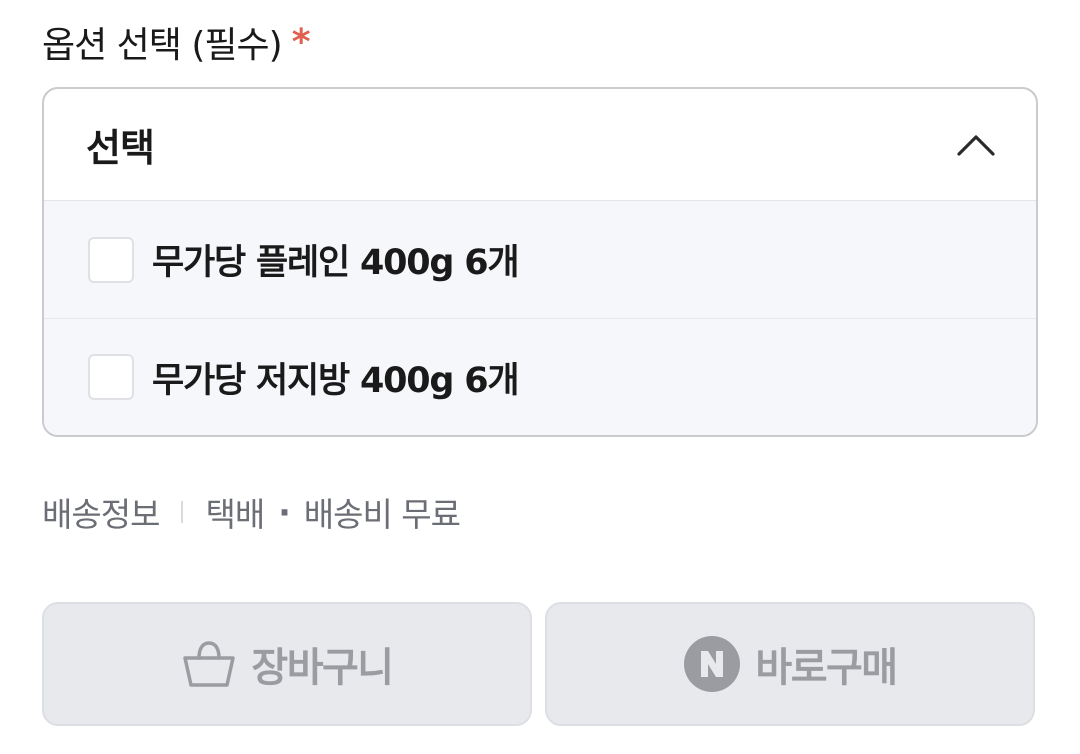 The image size is (1080, 754). Describe the element at coordinates (101, 514) in the screenshot. I see `shipping-label: 배송정보` at that location.